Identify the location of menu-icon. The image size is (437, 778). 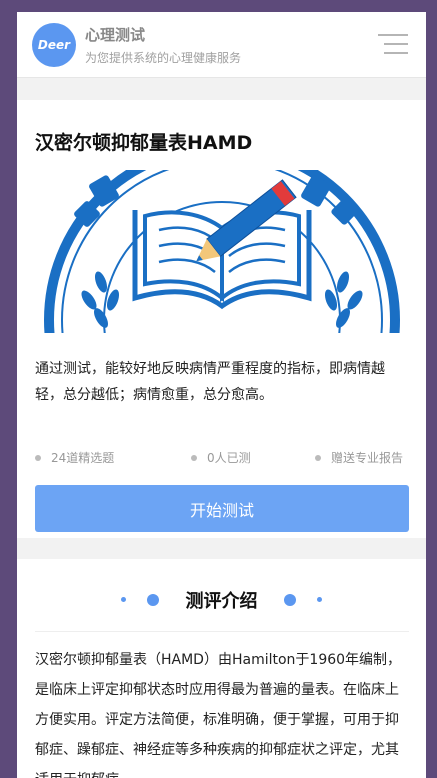
(393, 44).